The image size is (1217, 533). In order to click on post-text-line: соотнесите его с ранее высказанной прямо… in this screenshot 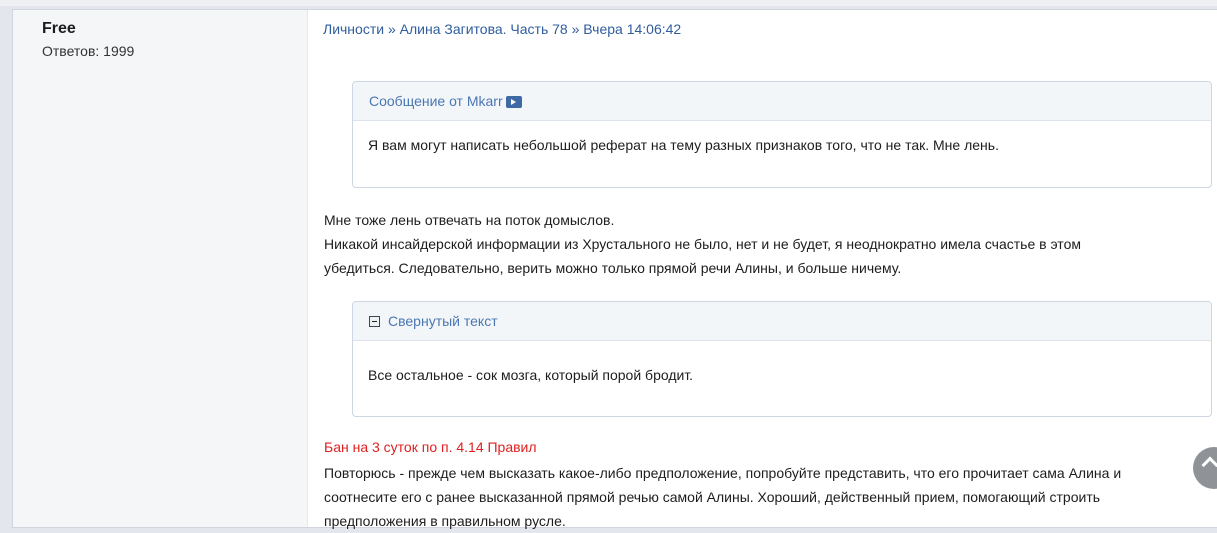, I will do `click(712, 497)`.